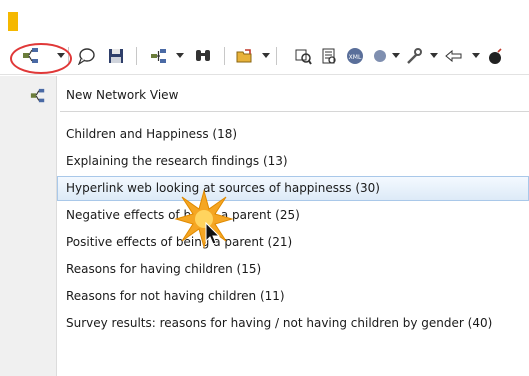  What do you see at coordinates (159, 56) in the screenshot?
I see `code-manager-icon` at bounding box center [159, 56].